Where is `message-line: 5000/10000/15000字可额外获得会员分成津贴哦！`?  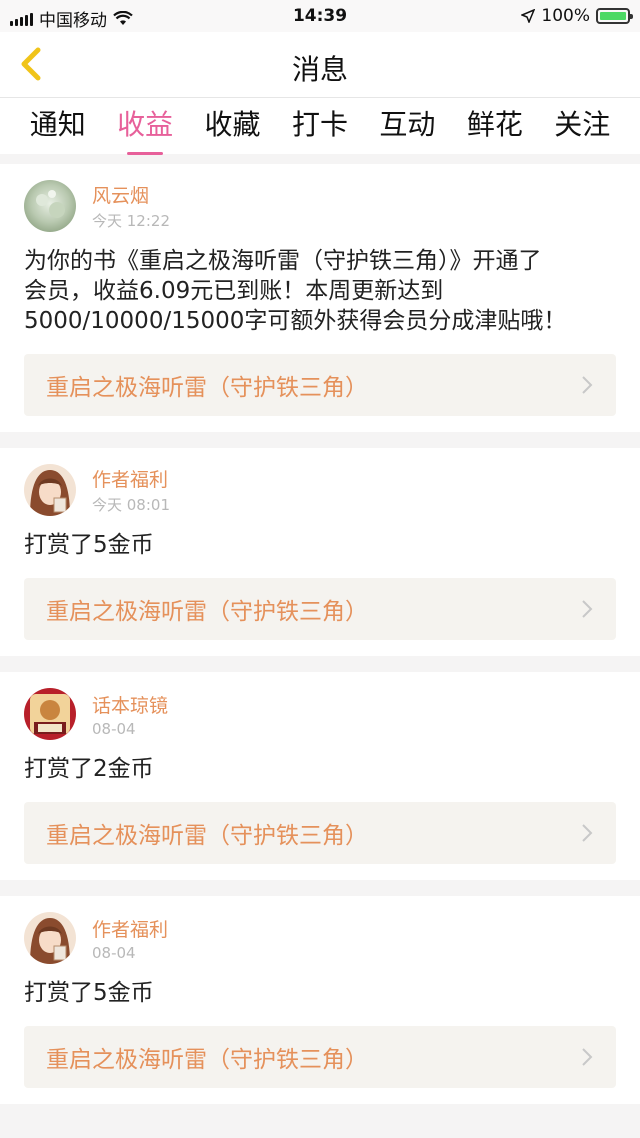 message-line: 5000/10000/15000字可额外获得会员分成津贴哦！ is located at coordinates (295, 321).